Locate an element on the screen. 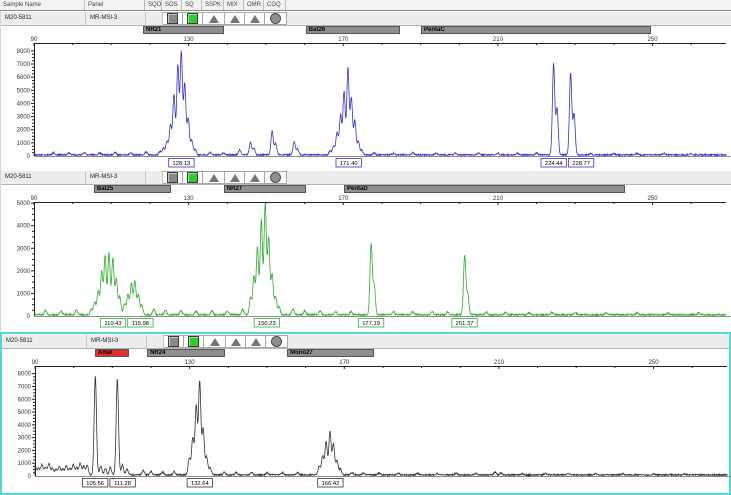 The height and width of the screenshot is (495, 731). allele-label-text: 128.13 is located at coordinates (182, 164).